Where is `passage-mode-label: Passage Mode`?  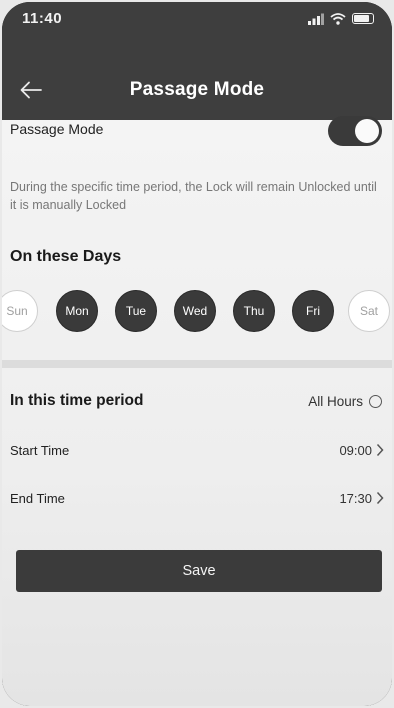
passage-mode-label: Passage Mode is located at coordinates (57, 129).